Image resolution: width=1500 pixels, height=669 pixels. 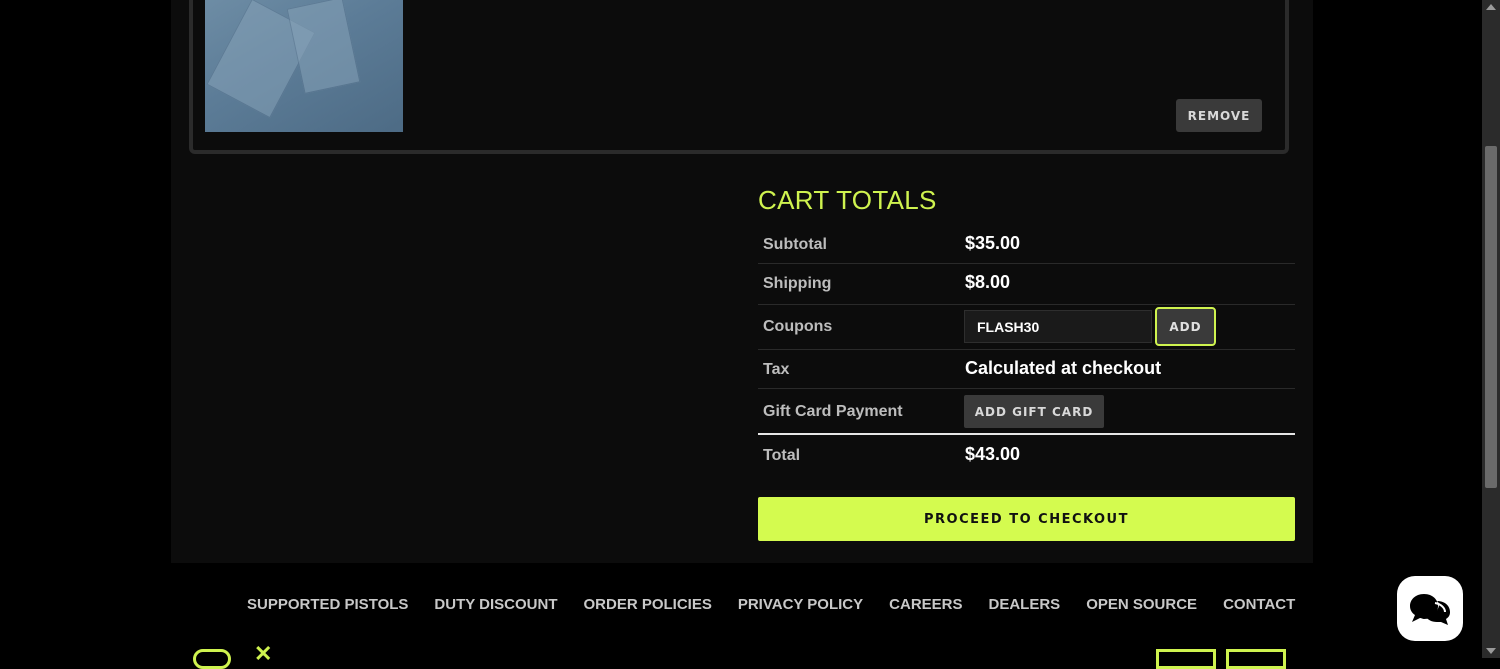 What do you see at coordinates (1058, 326) in the screenshot?
I see `coupon-input` at bounding box center [1058, 326].